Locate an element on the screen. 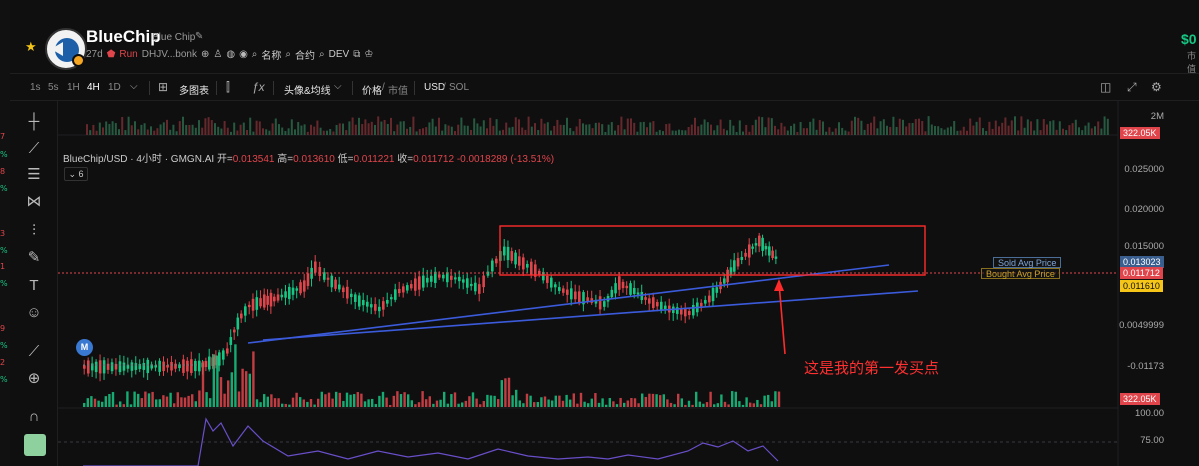  currency-sol: SOL is located at coordinates (459, 87).